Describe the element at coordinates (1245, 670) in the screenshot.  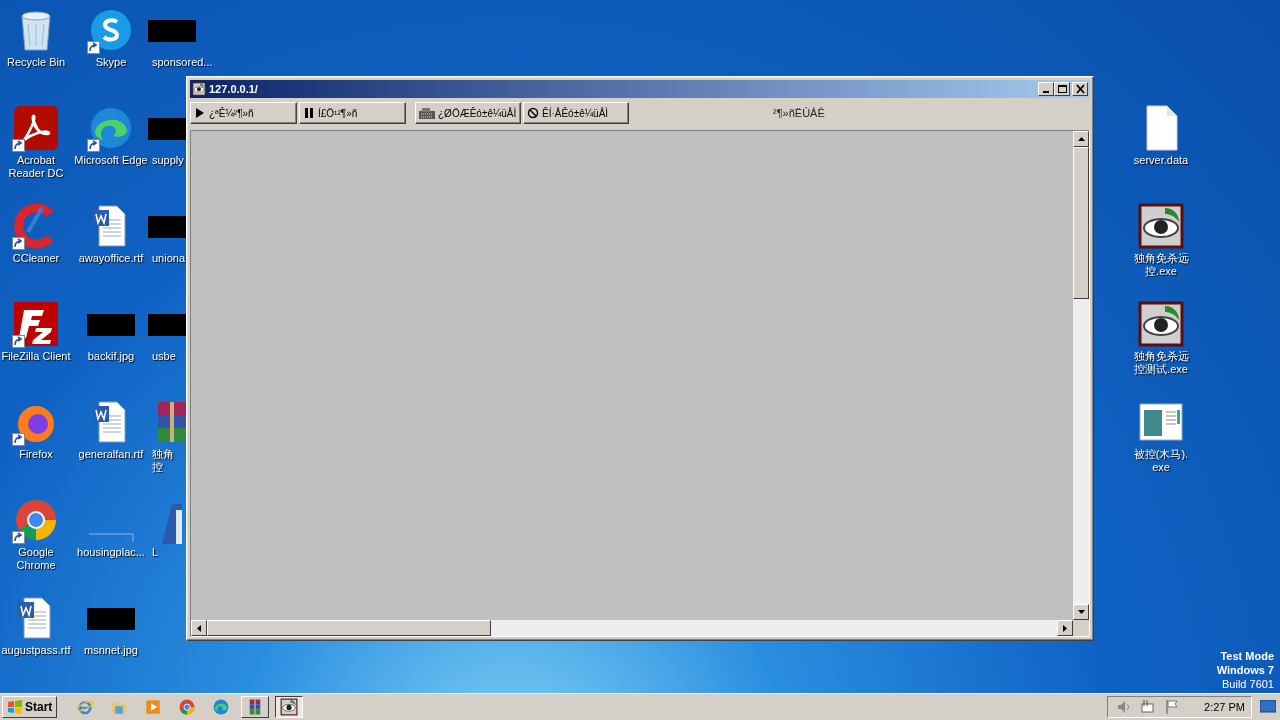
I see `system-notice: Windows 7` at that location.